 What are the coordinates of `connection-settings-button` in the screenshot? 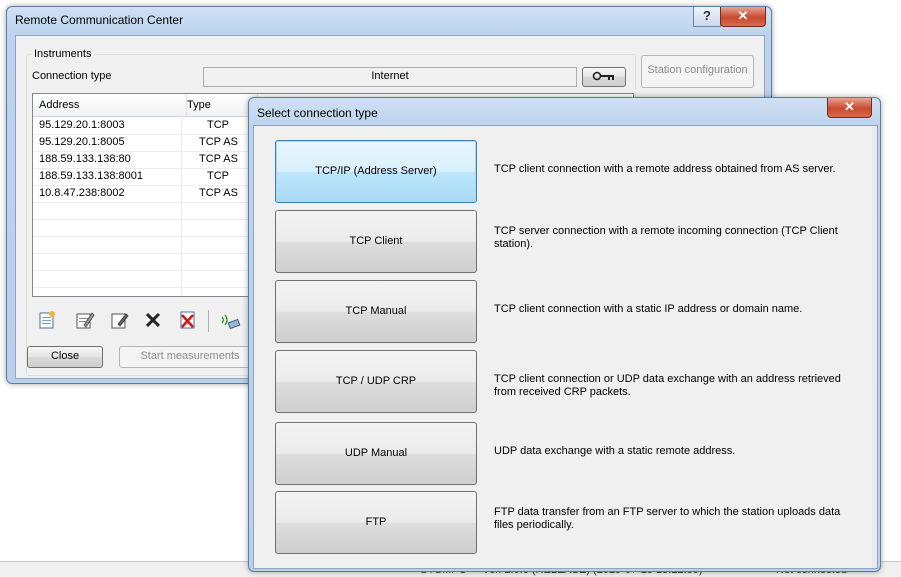 It's located at (604, 77).